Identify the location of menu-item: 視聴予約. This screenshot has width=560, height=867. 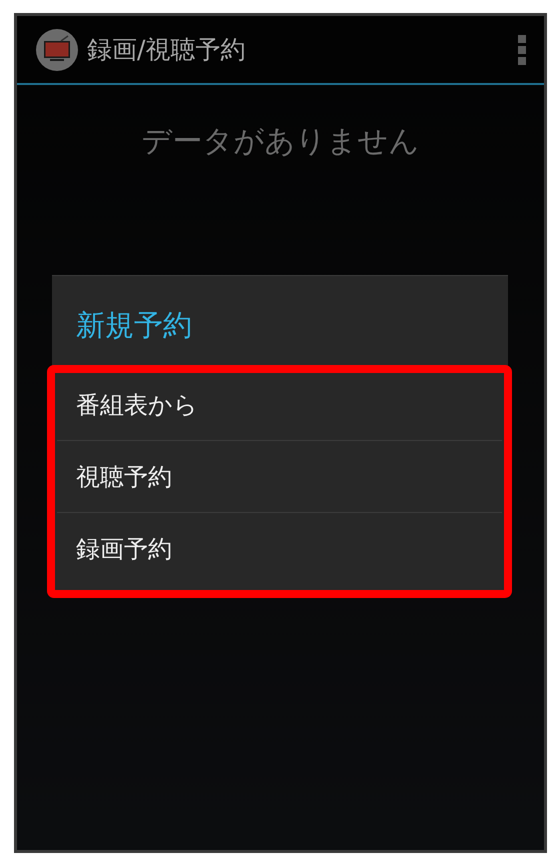
(279, 476).